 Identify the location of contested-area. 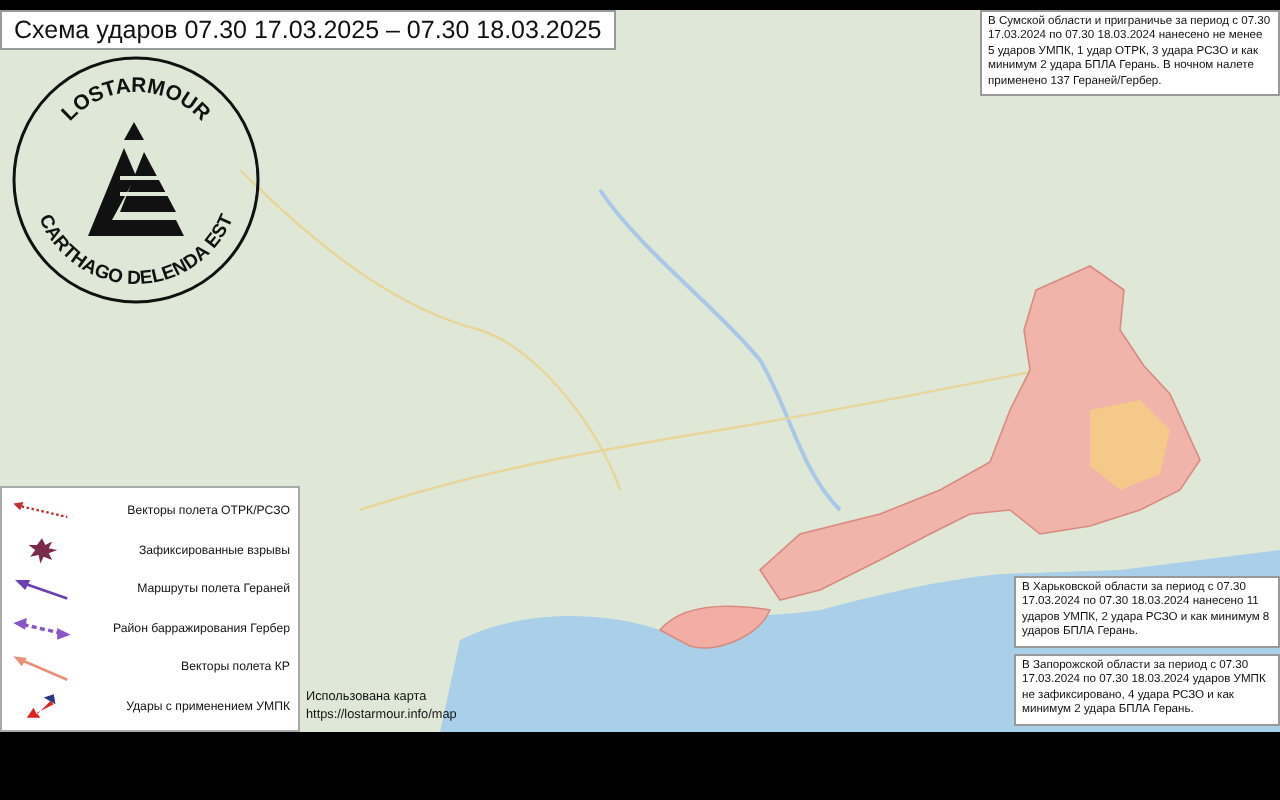
(1130, 445).